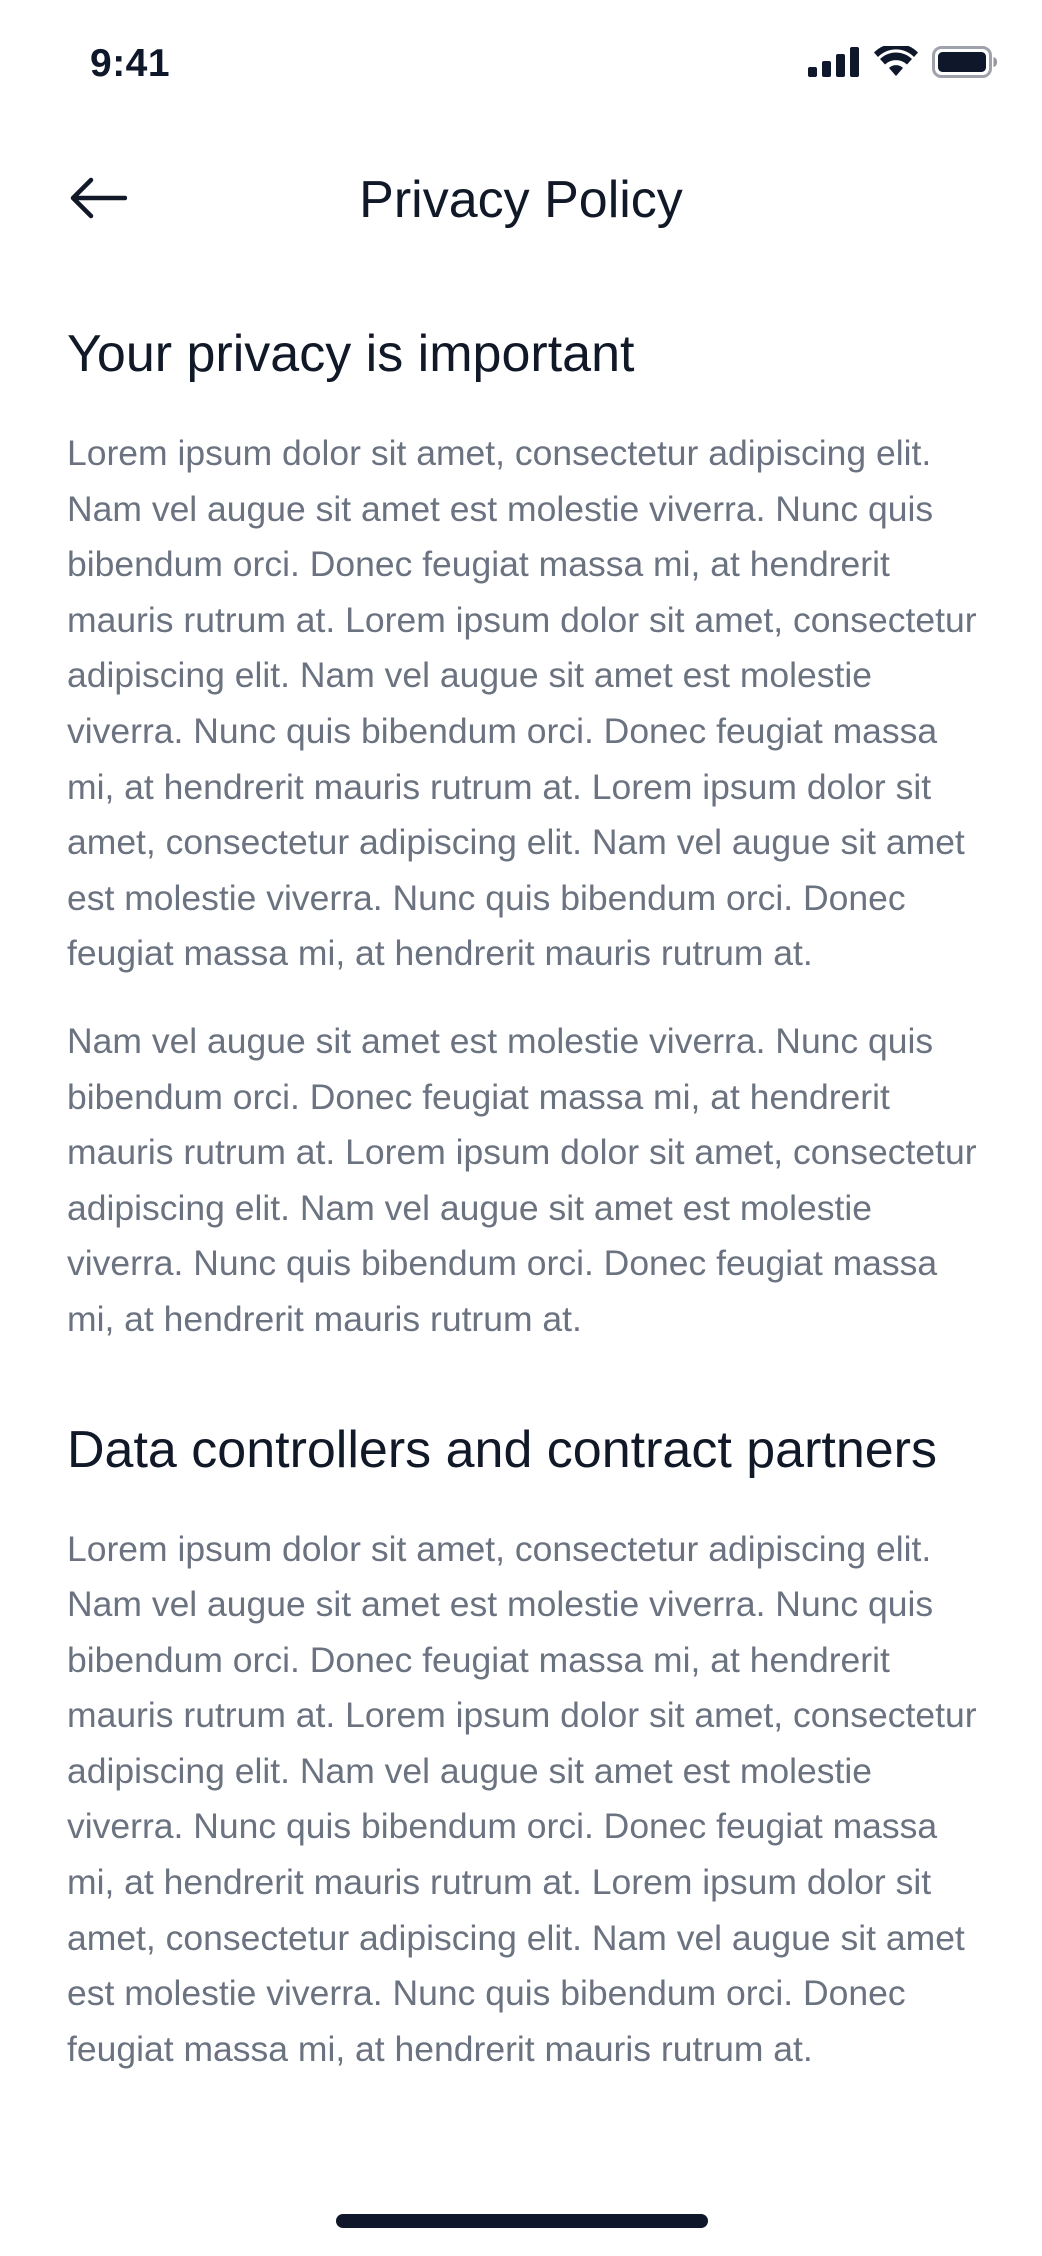 This screenshot has height=2256, width=1042. What do you see at coordinates (502, 1449) in the screenshot?
I see `section-heading: Data controllers and contract partners` at bounding box center [502, 1449].